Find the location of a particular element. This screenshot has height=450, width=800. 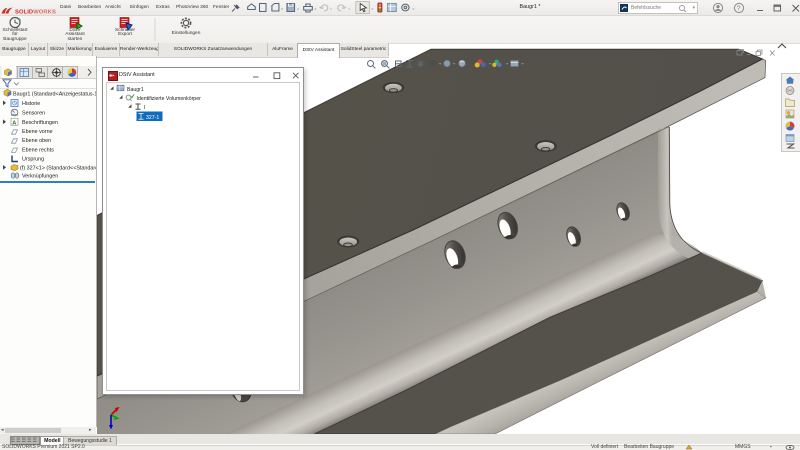

svg-text: Sensoren is located at coordinates (33, 114).